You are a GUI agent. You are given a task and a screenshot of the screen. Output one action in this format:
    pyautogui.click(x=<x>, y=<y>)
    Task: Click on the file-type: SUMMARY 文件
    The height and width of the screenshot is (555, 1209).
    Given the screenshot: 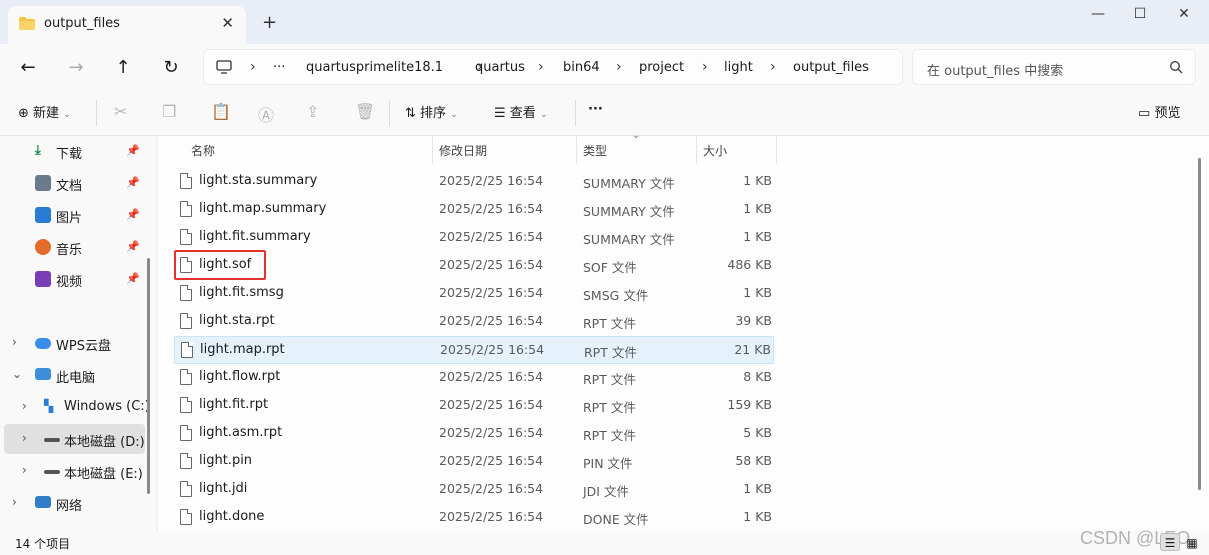 What is the action you would take?
    pyautogui.click(x=629, y=239)
    